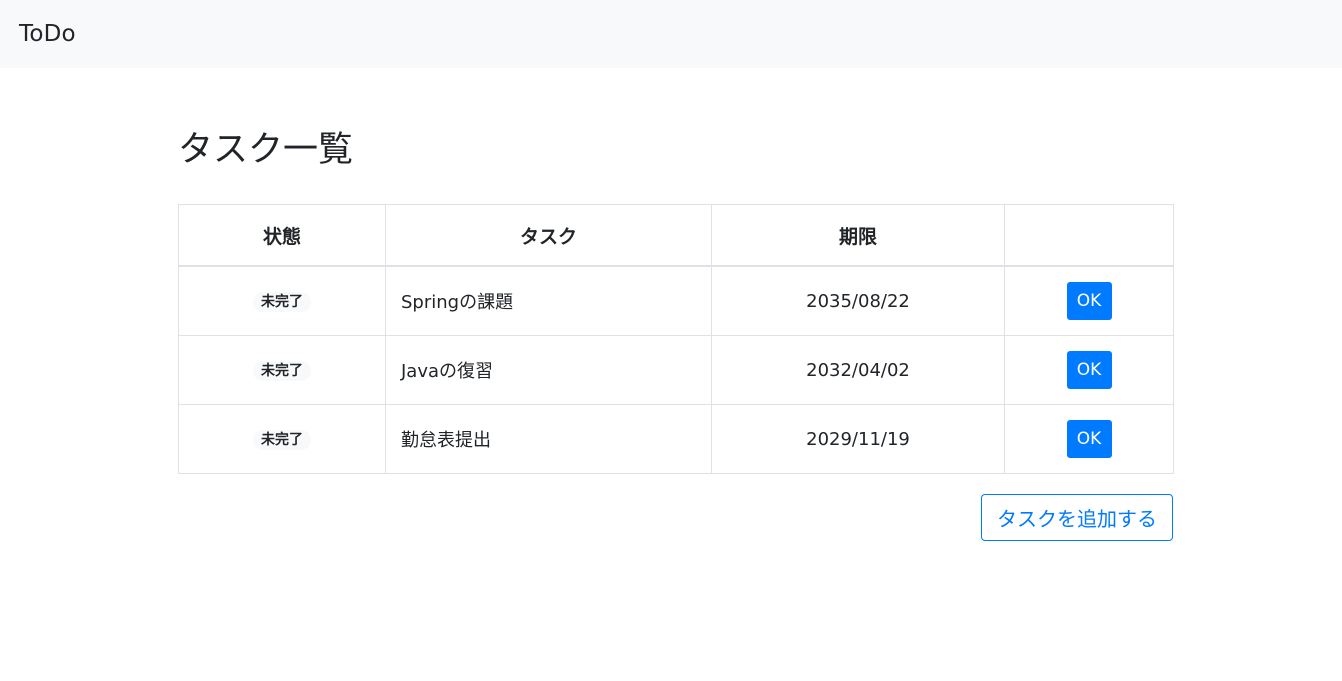 This screenshot has height=681, width=1342. I want to click on page-title: タスク一覧, so click(266, 150).